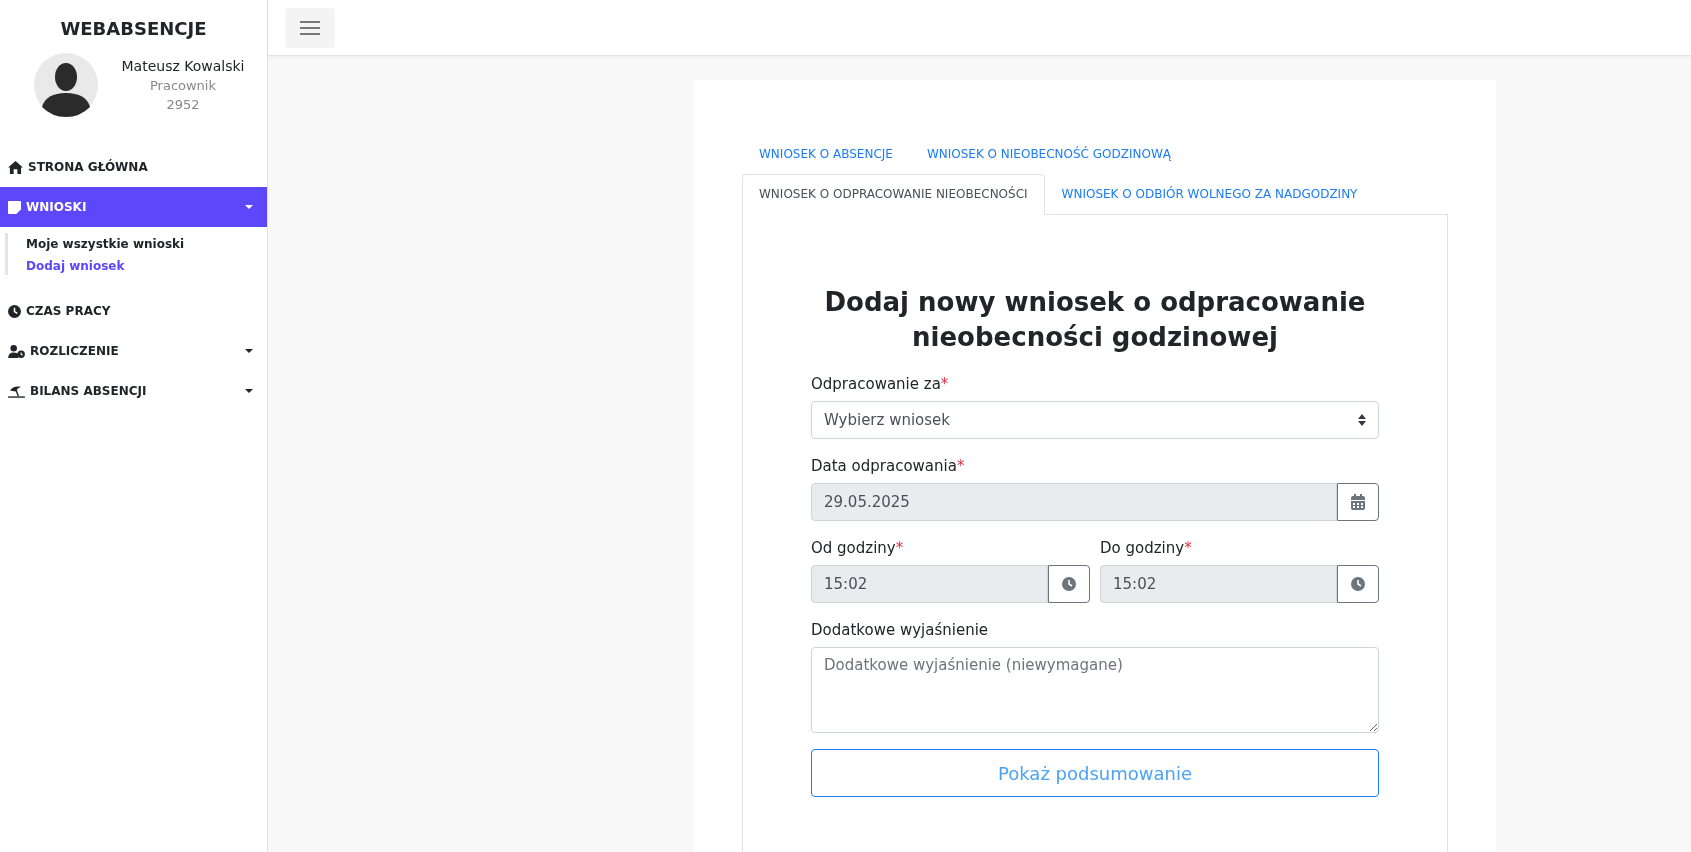 The image size is (1691, 852). Describe the element at coordinates (183, 66) in the screenshot. I see `user-name: Mateusz Kowalski` at that location.